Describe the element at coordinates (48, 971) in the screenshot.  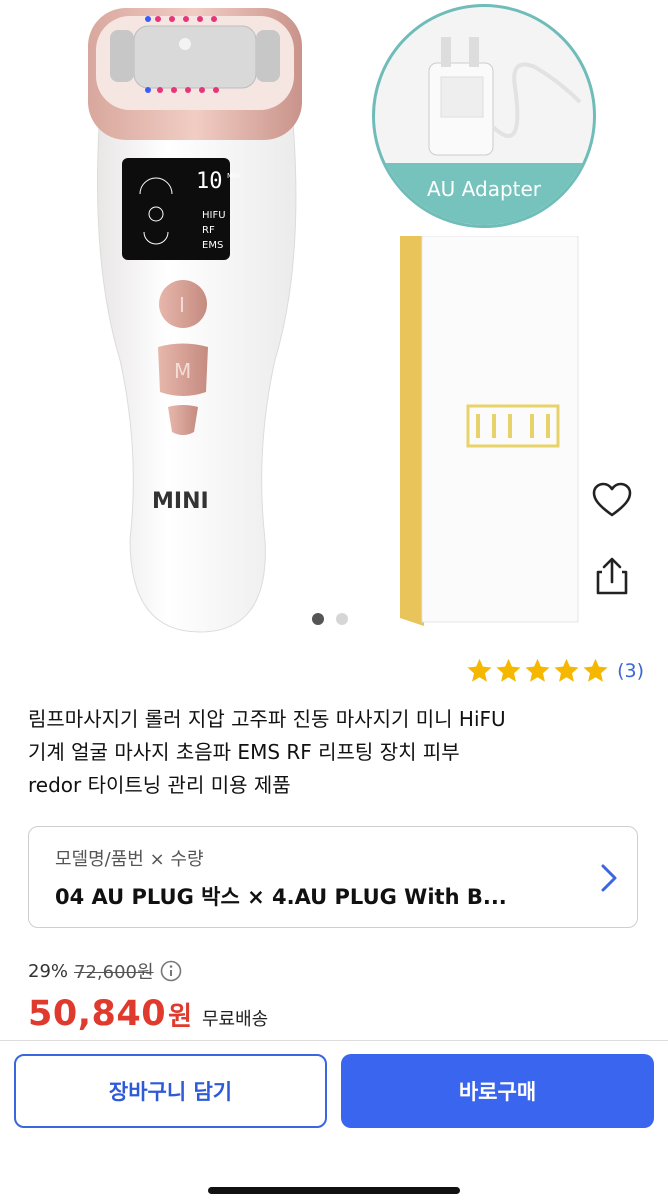
I see `discount-rate: 29%` at that location.